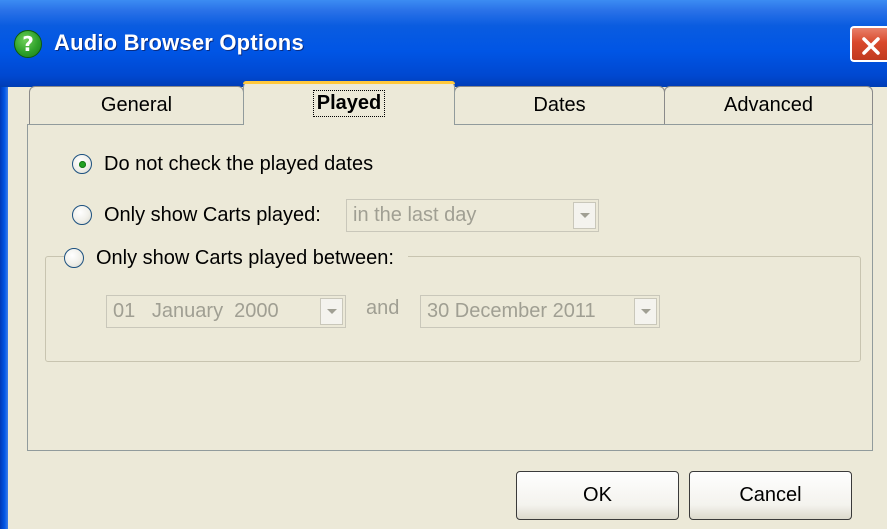 This screenshot has height=529, width=887. Describe the element at coordinates (74, 258) in the screenshot. I see `radio-between` at that location.